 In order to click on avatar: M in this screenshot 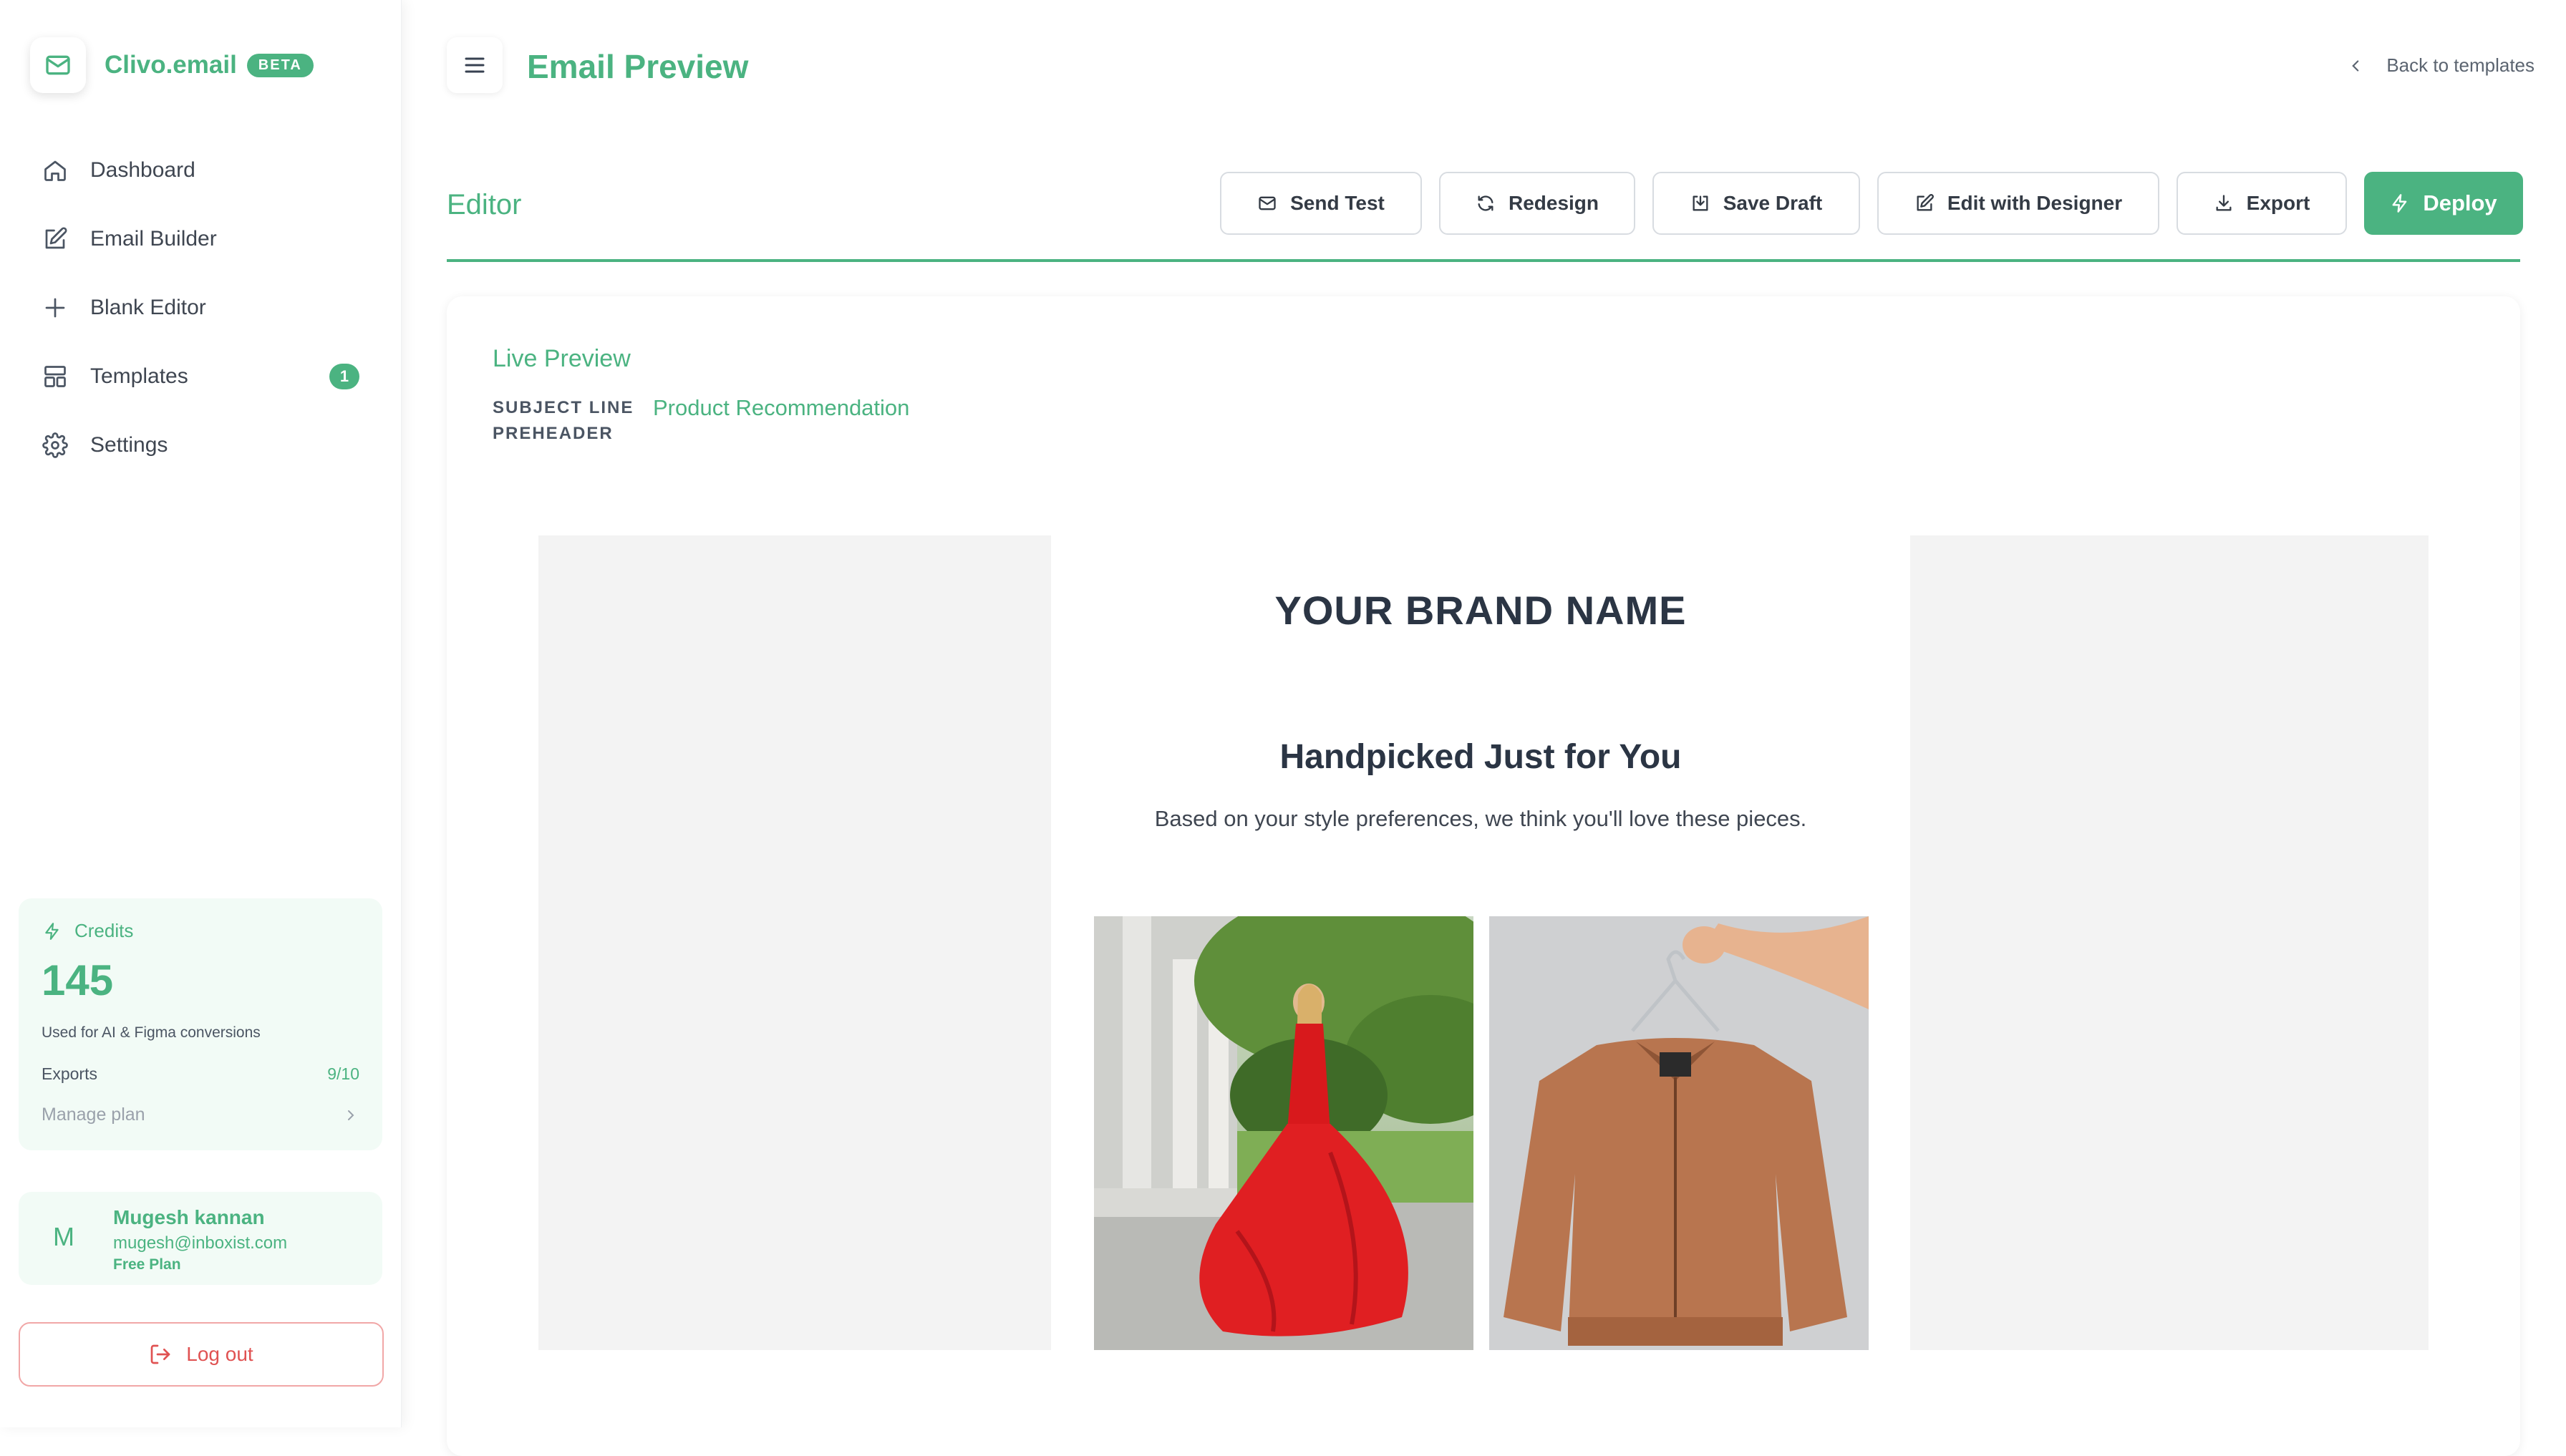, I will do `click(63, 1236)`.